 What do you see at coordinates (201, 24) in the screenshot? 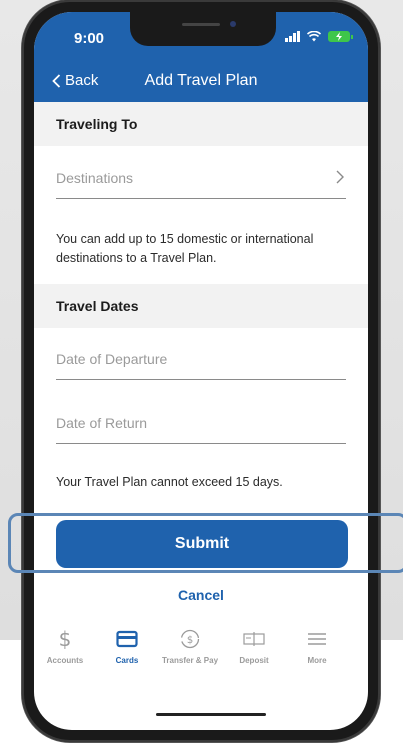
I see `speaker` at bounding box center [201, 24].